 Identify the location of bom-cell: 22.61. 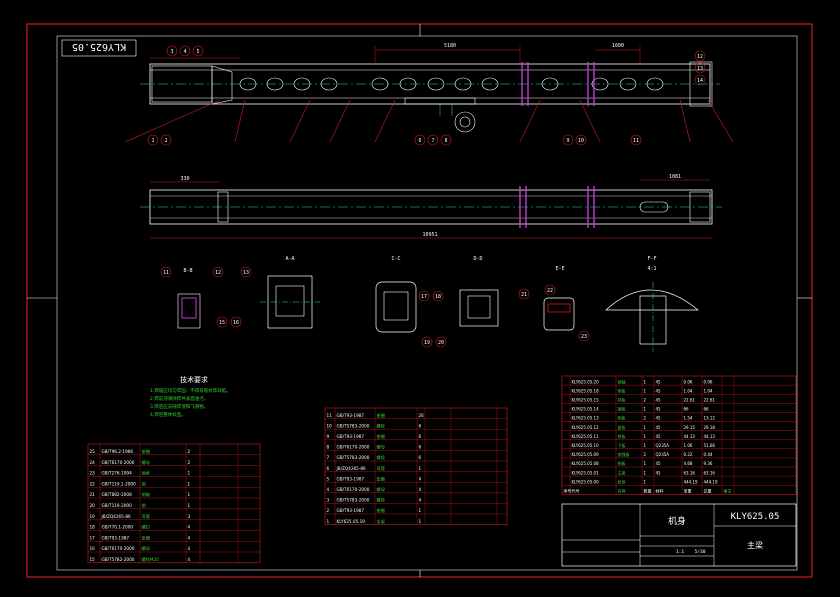
(690, 400).